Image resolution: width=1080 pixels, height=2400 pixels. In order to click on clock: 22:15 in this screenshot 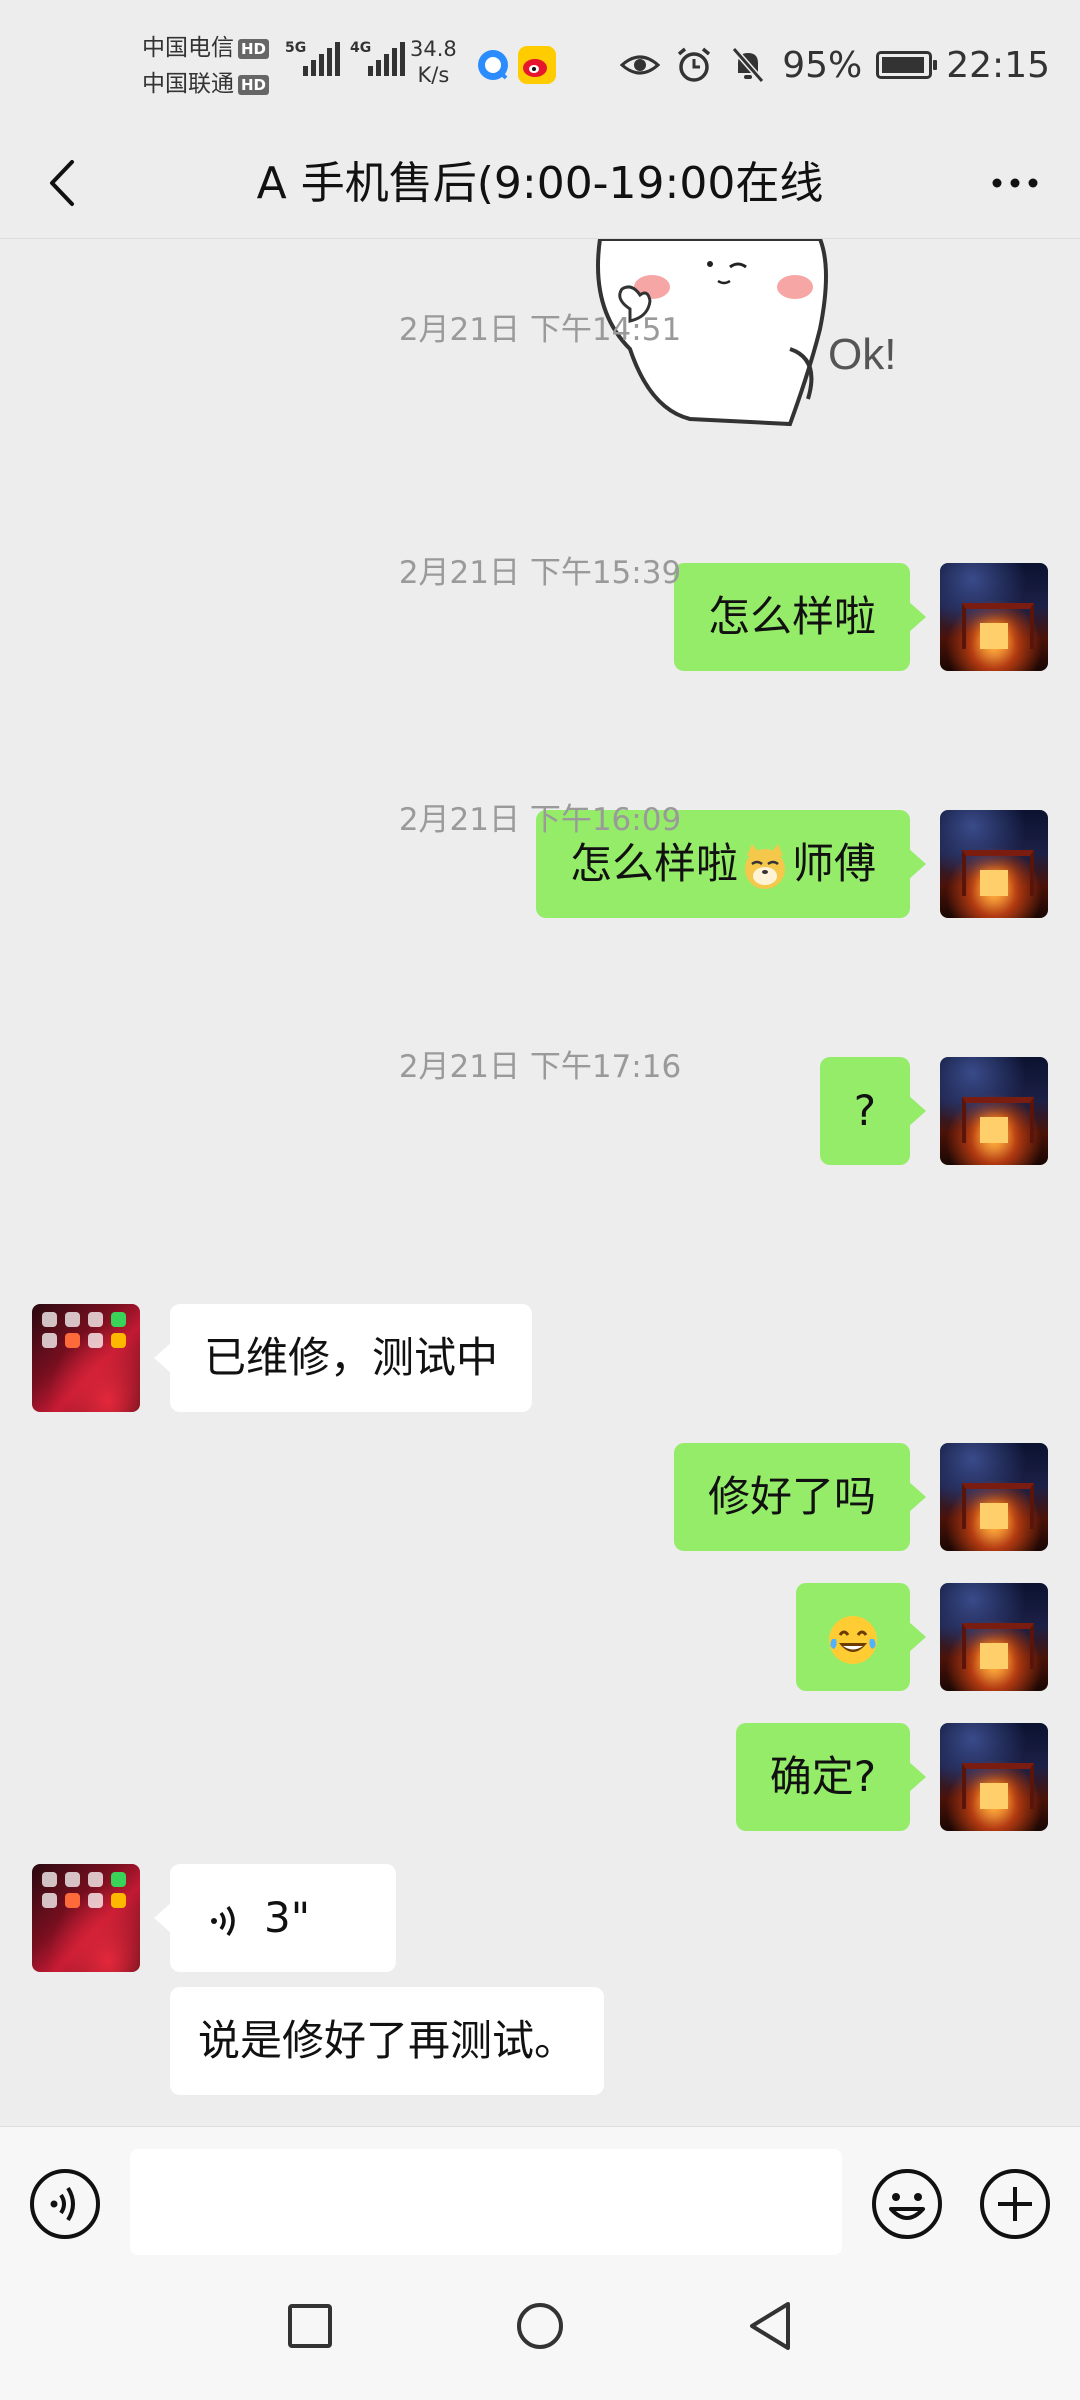, I will do `click(998, 65)`.